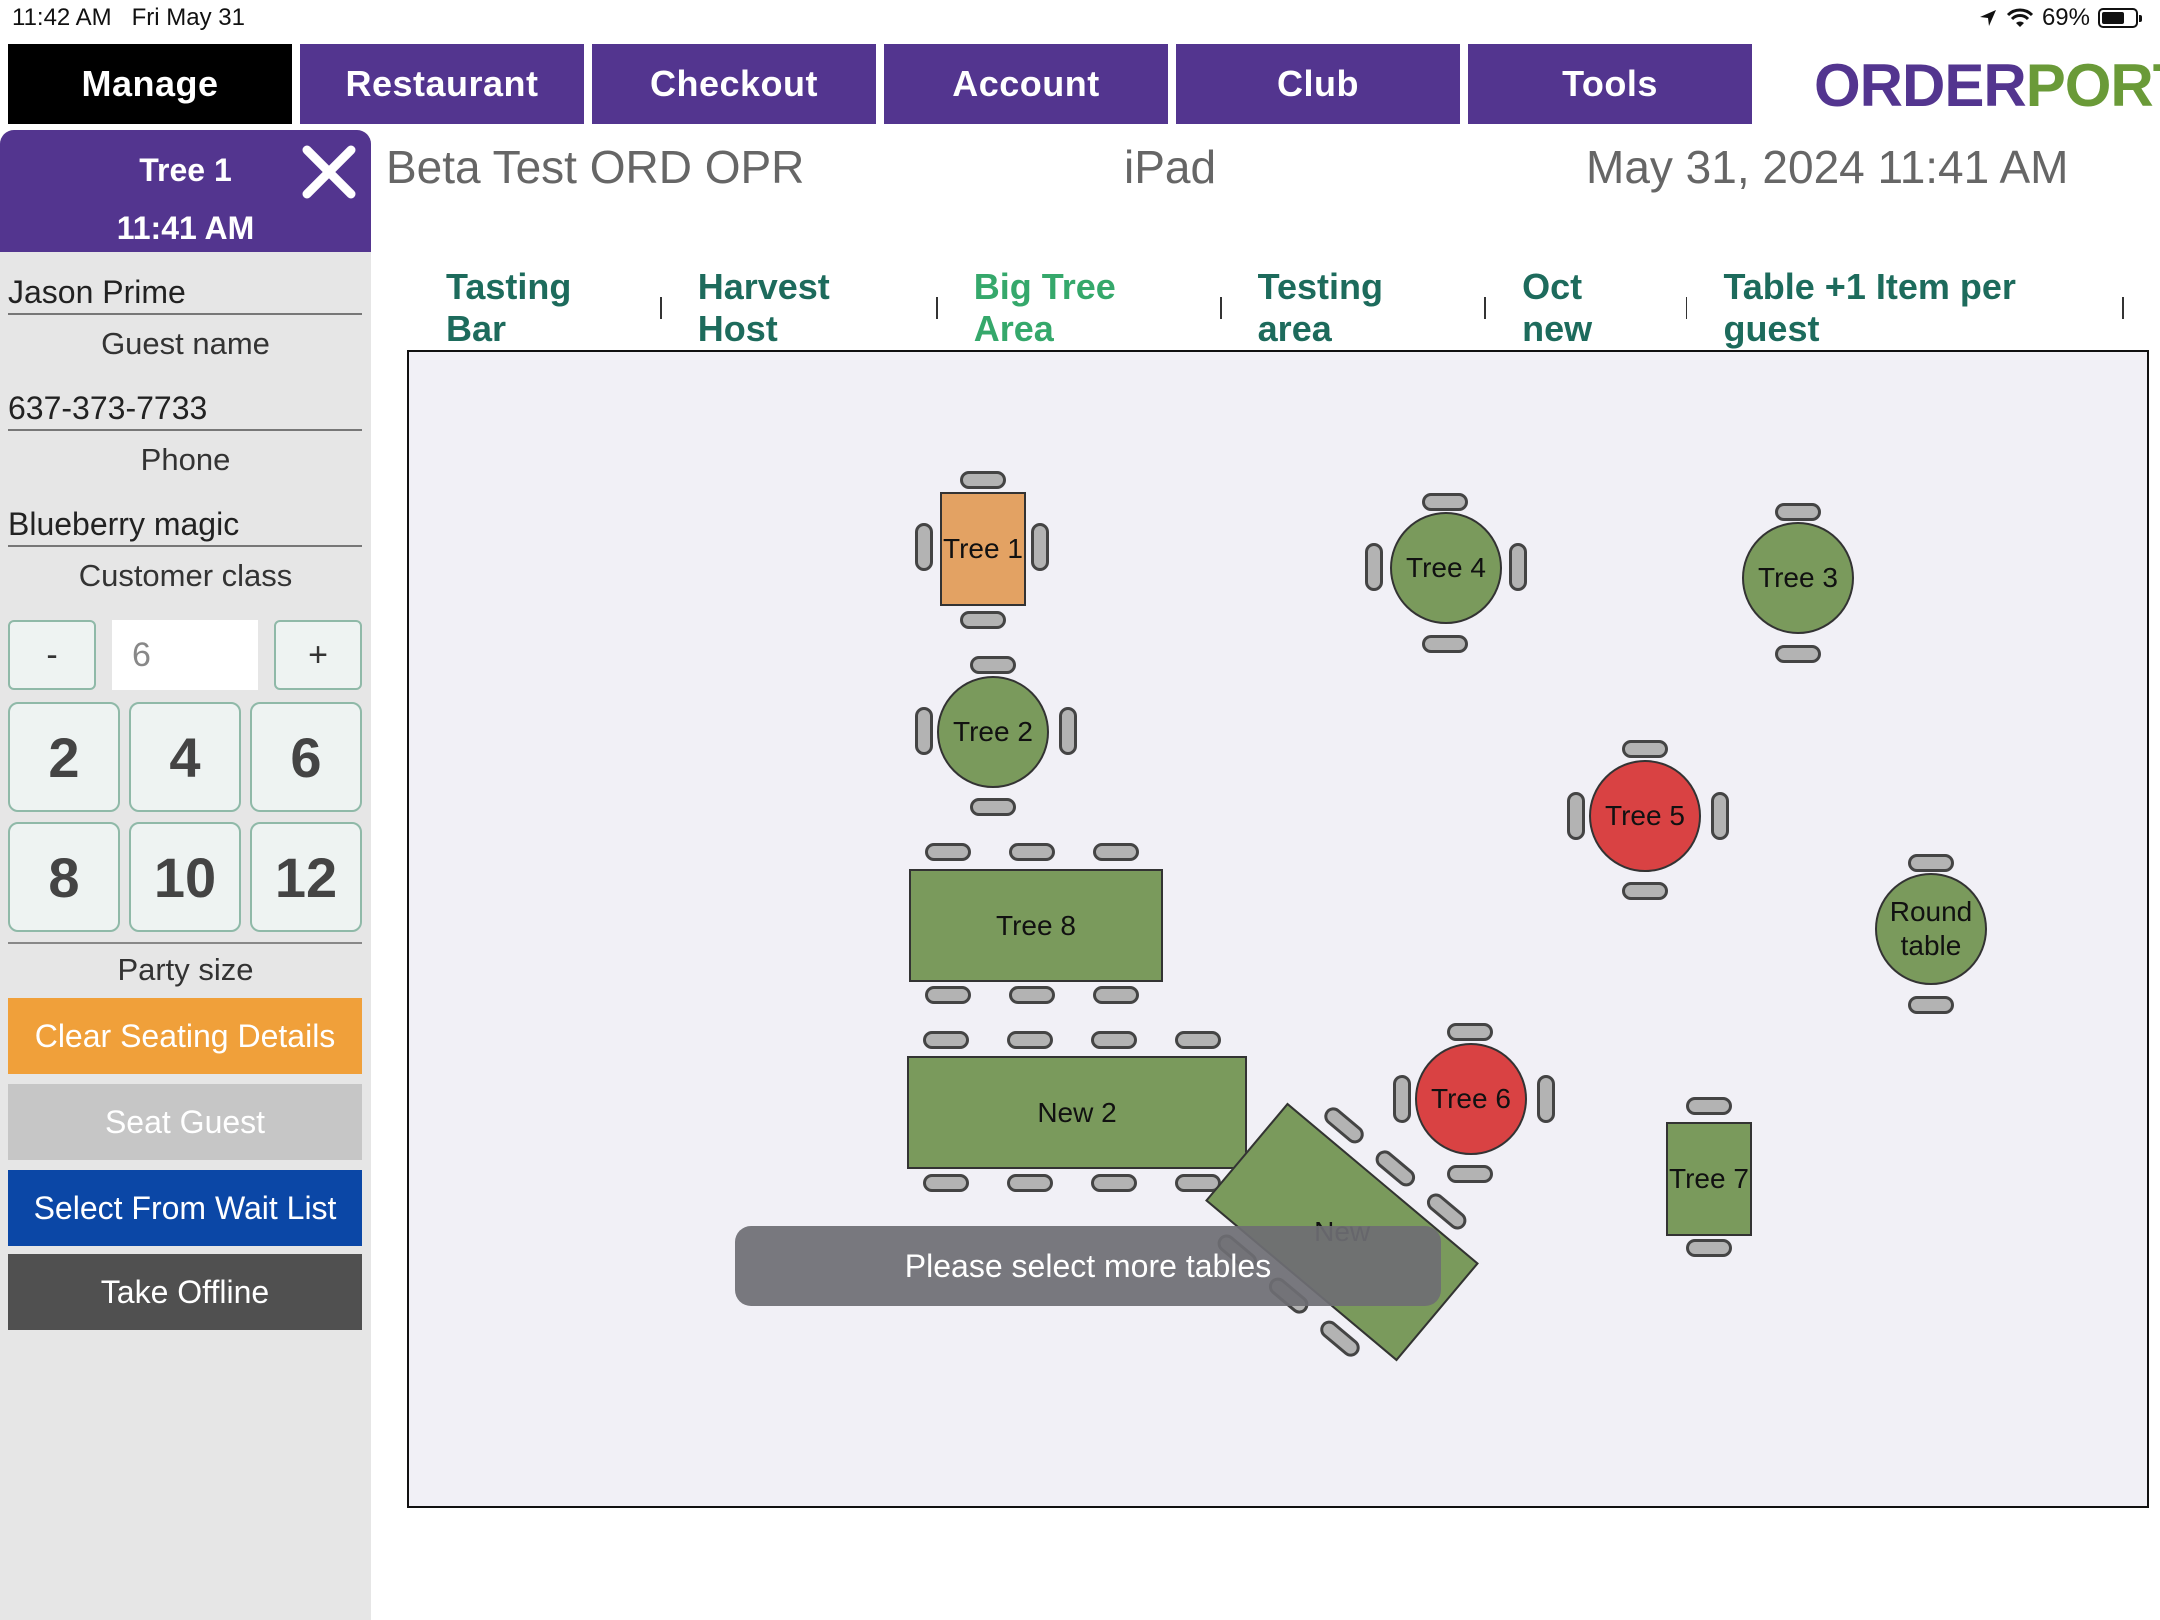 This screenshot has width=2160, height=1620. I want to click on guest-name-label: Guest name, so click(185, 343).